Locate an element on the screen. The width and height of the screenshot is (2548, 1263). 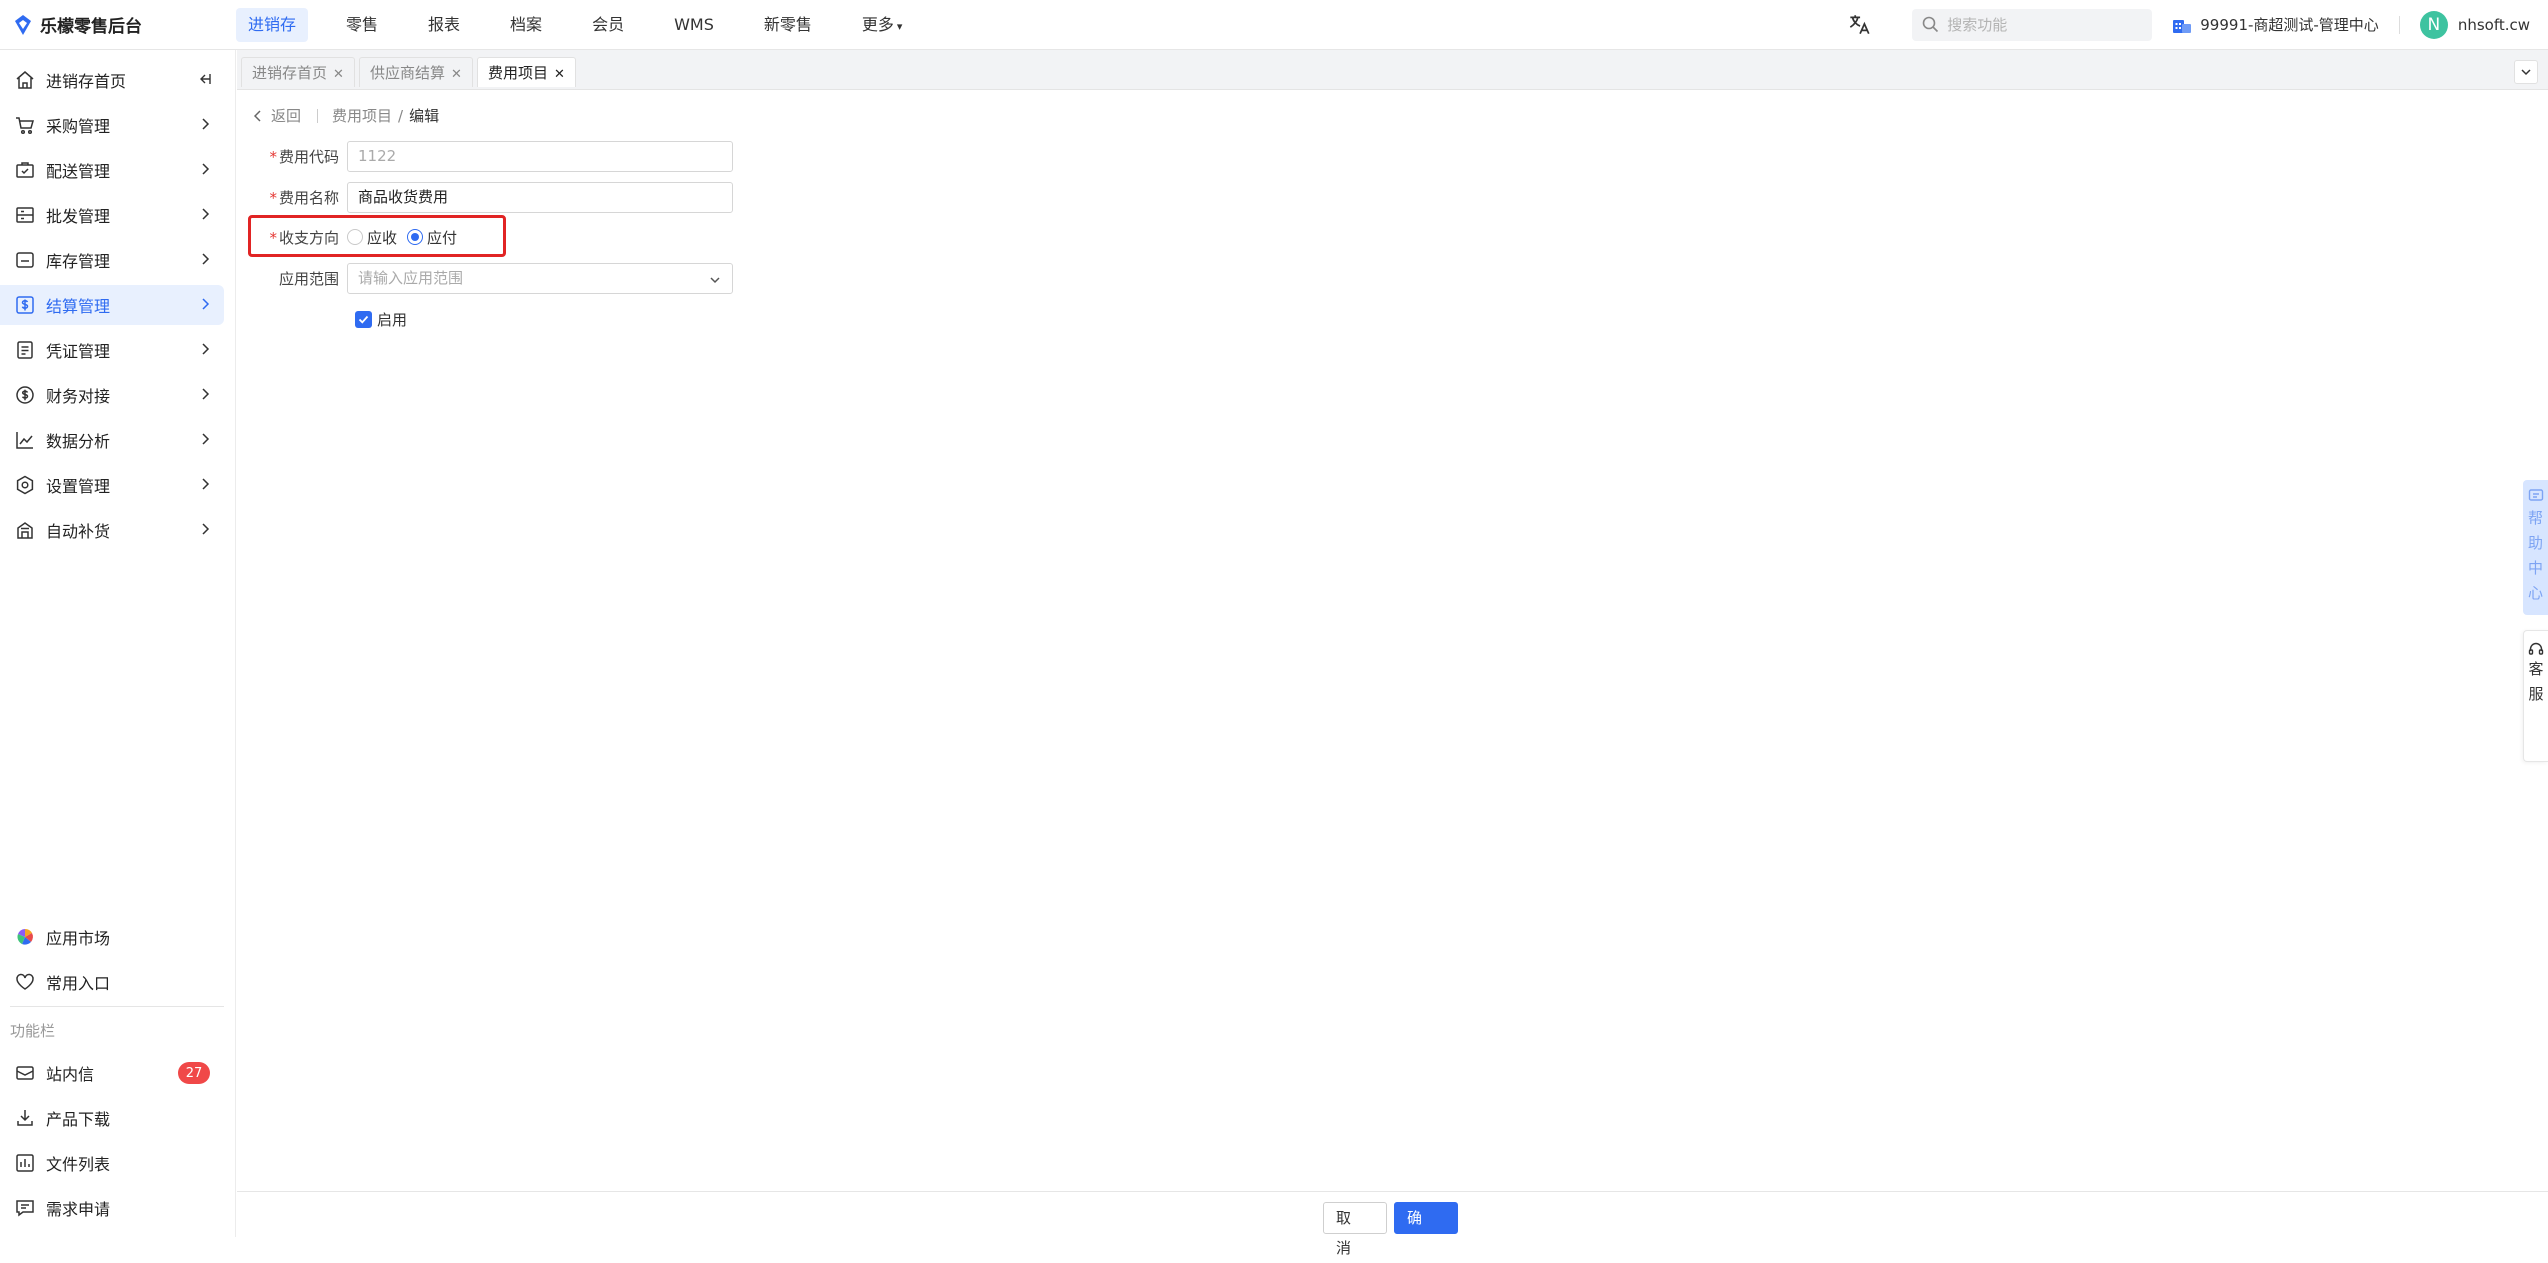
sidebar-files: 文件列表 is located at coordinates (112, 1163).